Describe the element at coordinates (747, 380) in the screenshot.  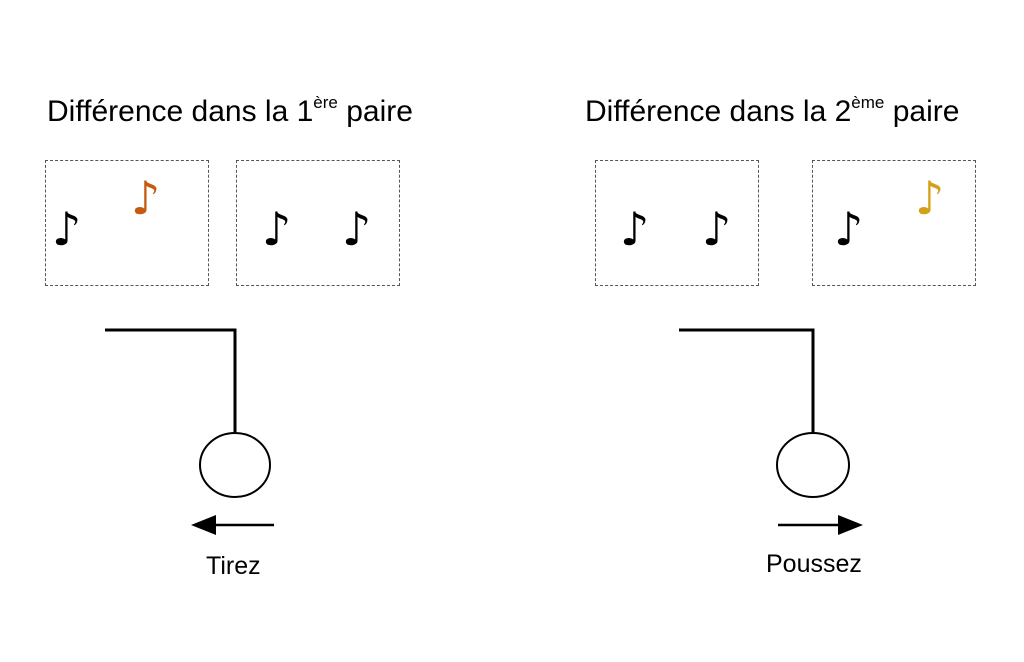
I see `right-lever-line` at that location.